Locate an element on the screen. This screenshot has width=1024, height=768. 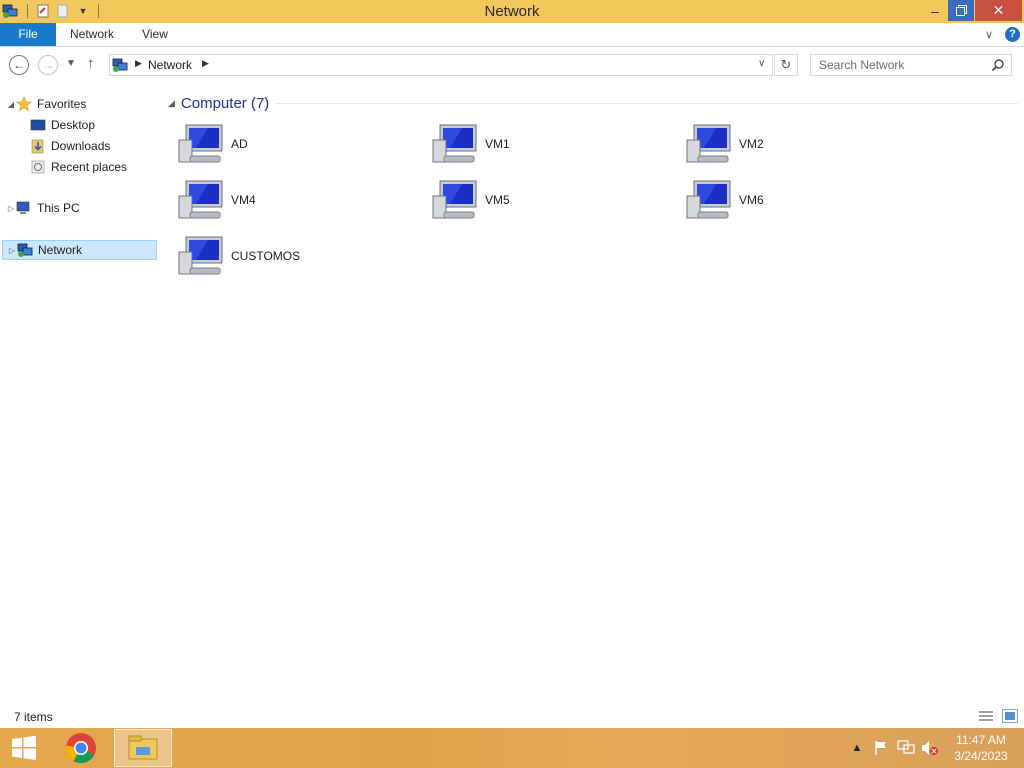
computer-name: VM6 is located at coordinates (751, 200).